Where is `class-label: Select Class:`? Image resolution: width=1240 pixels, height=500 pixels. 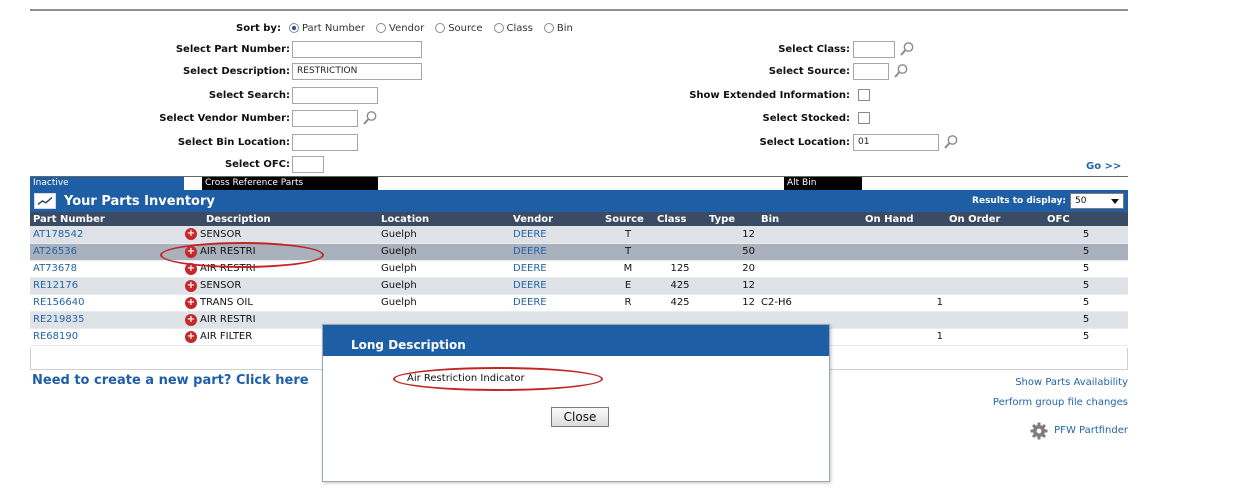 class-label: Select Class: is located at coordinates (814, 49).